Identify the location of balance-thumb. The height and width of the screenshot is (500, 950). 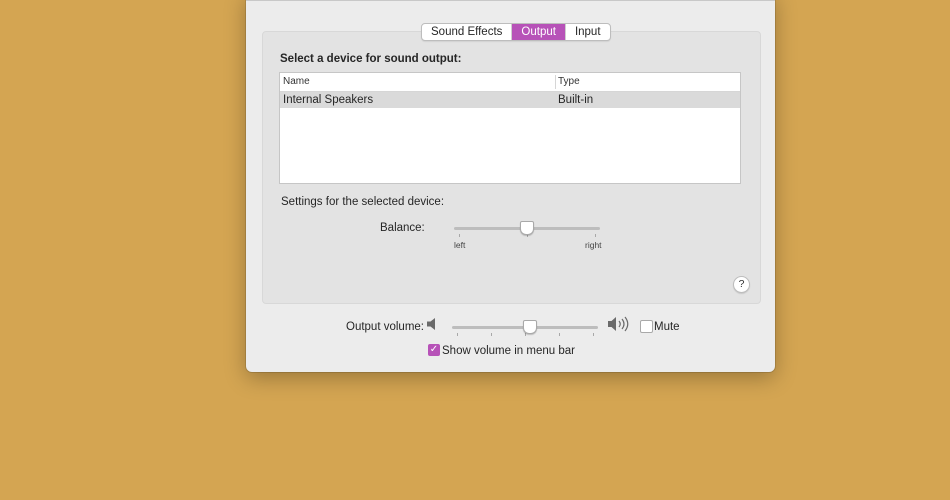
(527, 228).